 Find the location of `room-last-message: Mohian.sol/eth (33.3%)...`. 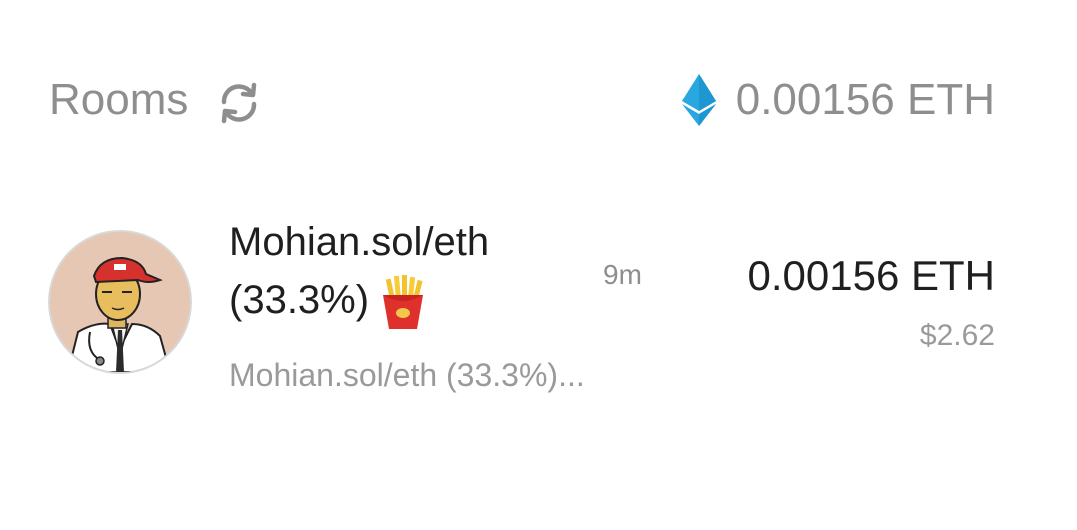

room-last-message: Mohian.sol/eth (33.3%)... is located at coordinates (407, 375).